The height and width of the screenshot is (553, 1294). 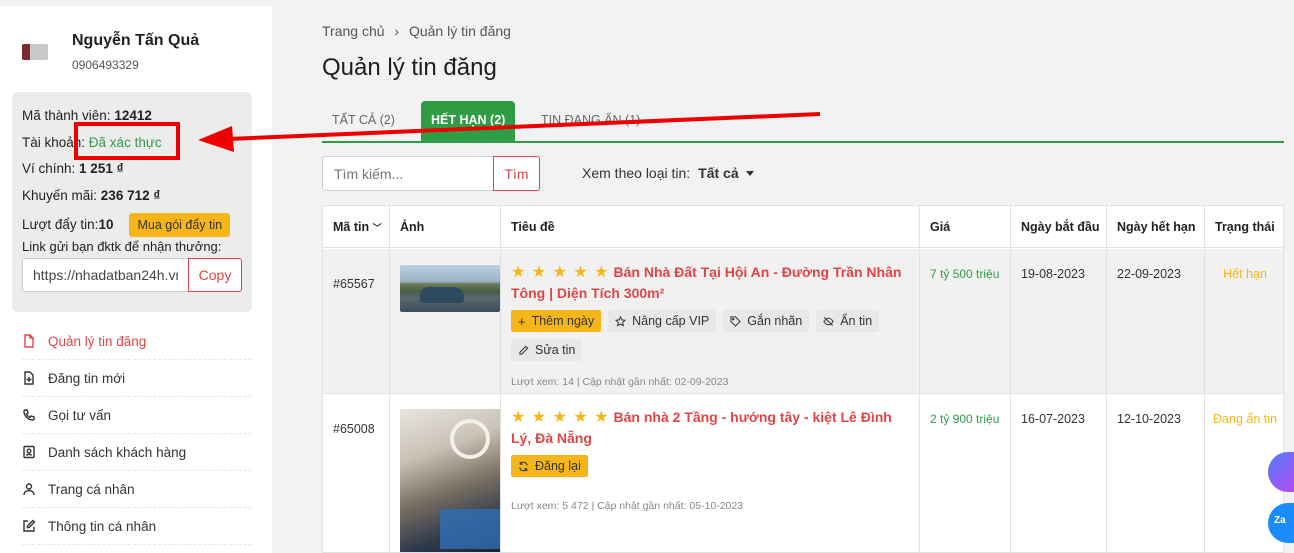 What do you see at coordinates (662, 321) in the screenshot?
I see `upgrade-vip-button: Nâng cấp VIP` at bounding box center [662, 321].